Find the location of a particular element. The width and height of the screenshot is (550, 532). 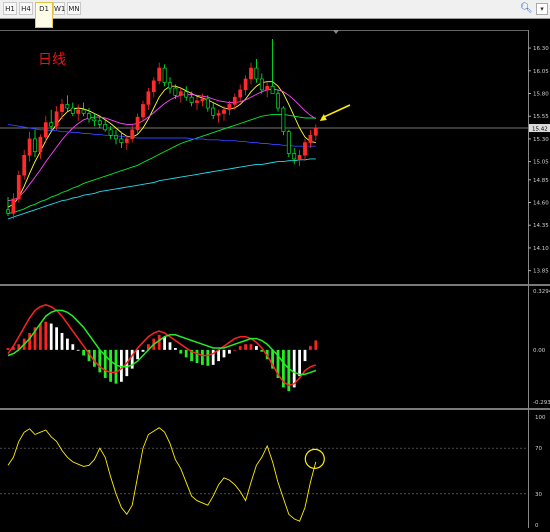

chart-shift-marker is located at coordinates (336, 32).